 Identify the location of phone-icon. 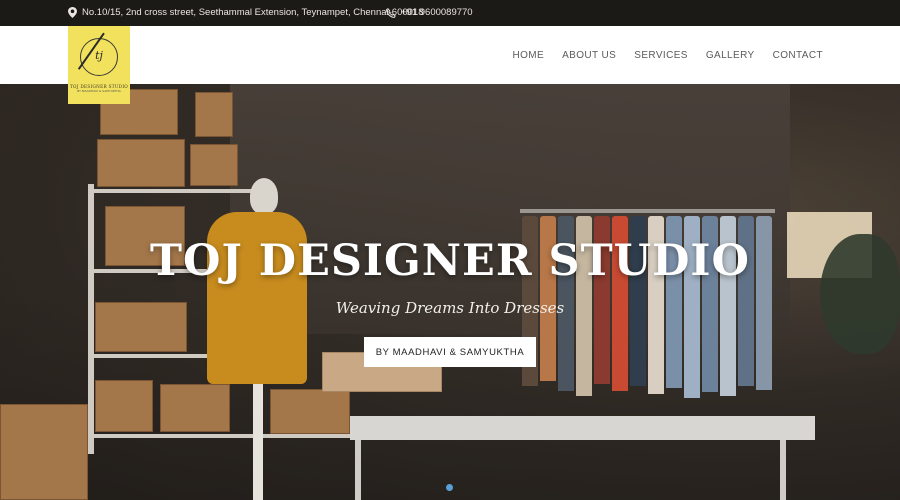
(391, 12).